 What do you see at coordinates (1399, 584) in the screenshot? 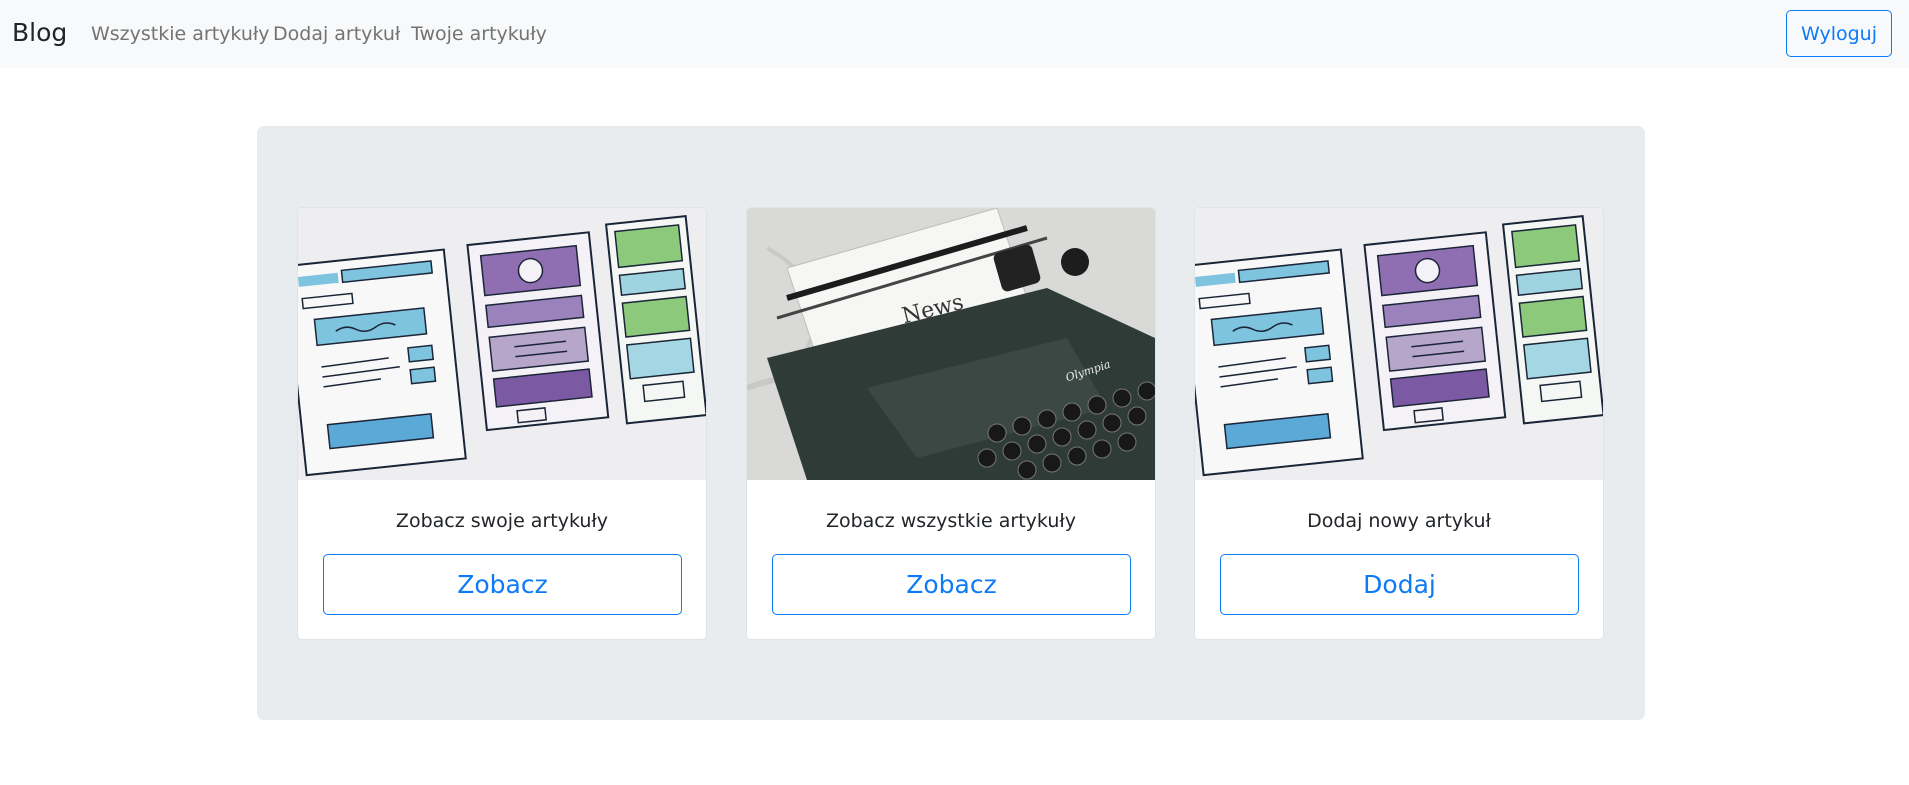
I see `add-article-button: Dodaj` at bounding box center [1399, 584].